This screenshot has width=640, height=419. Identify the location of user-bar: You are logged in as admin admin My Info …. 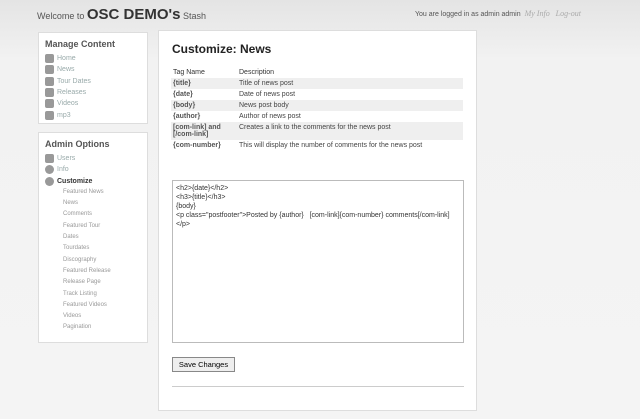
(498, 13).